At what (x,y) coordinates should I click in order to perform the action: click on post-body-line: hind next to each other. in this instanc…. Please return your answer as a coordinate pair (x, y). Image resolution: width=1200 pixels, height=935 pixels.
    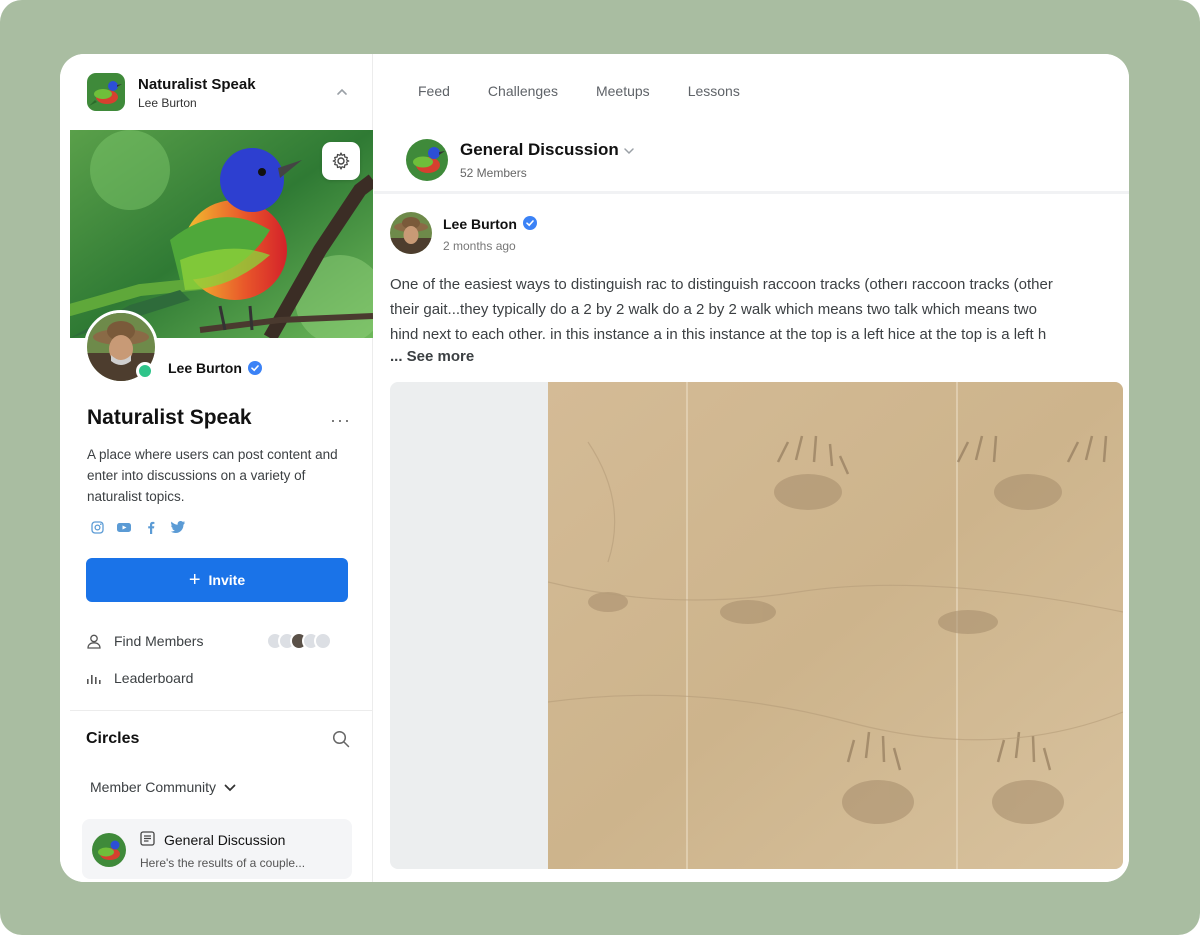
    Looking at the image, I should click on (718, 334).